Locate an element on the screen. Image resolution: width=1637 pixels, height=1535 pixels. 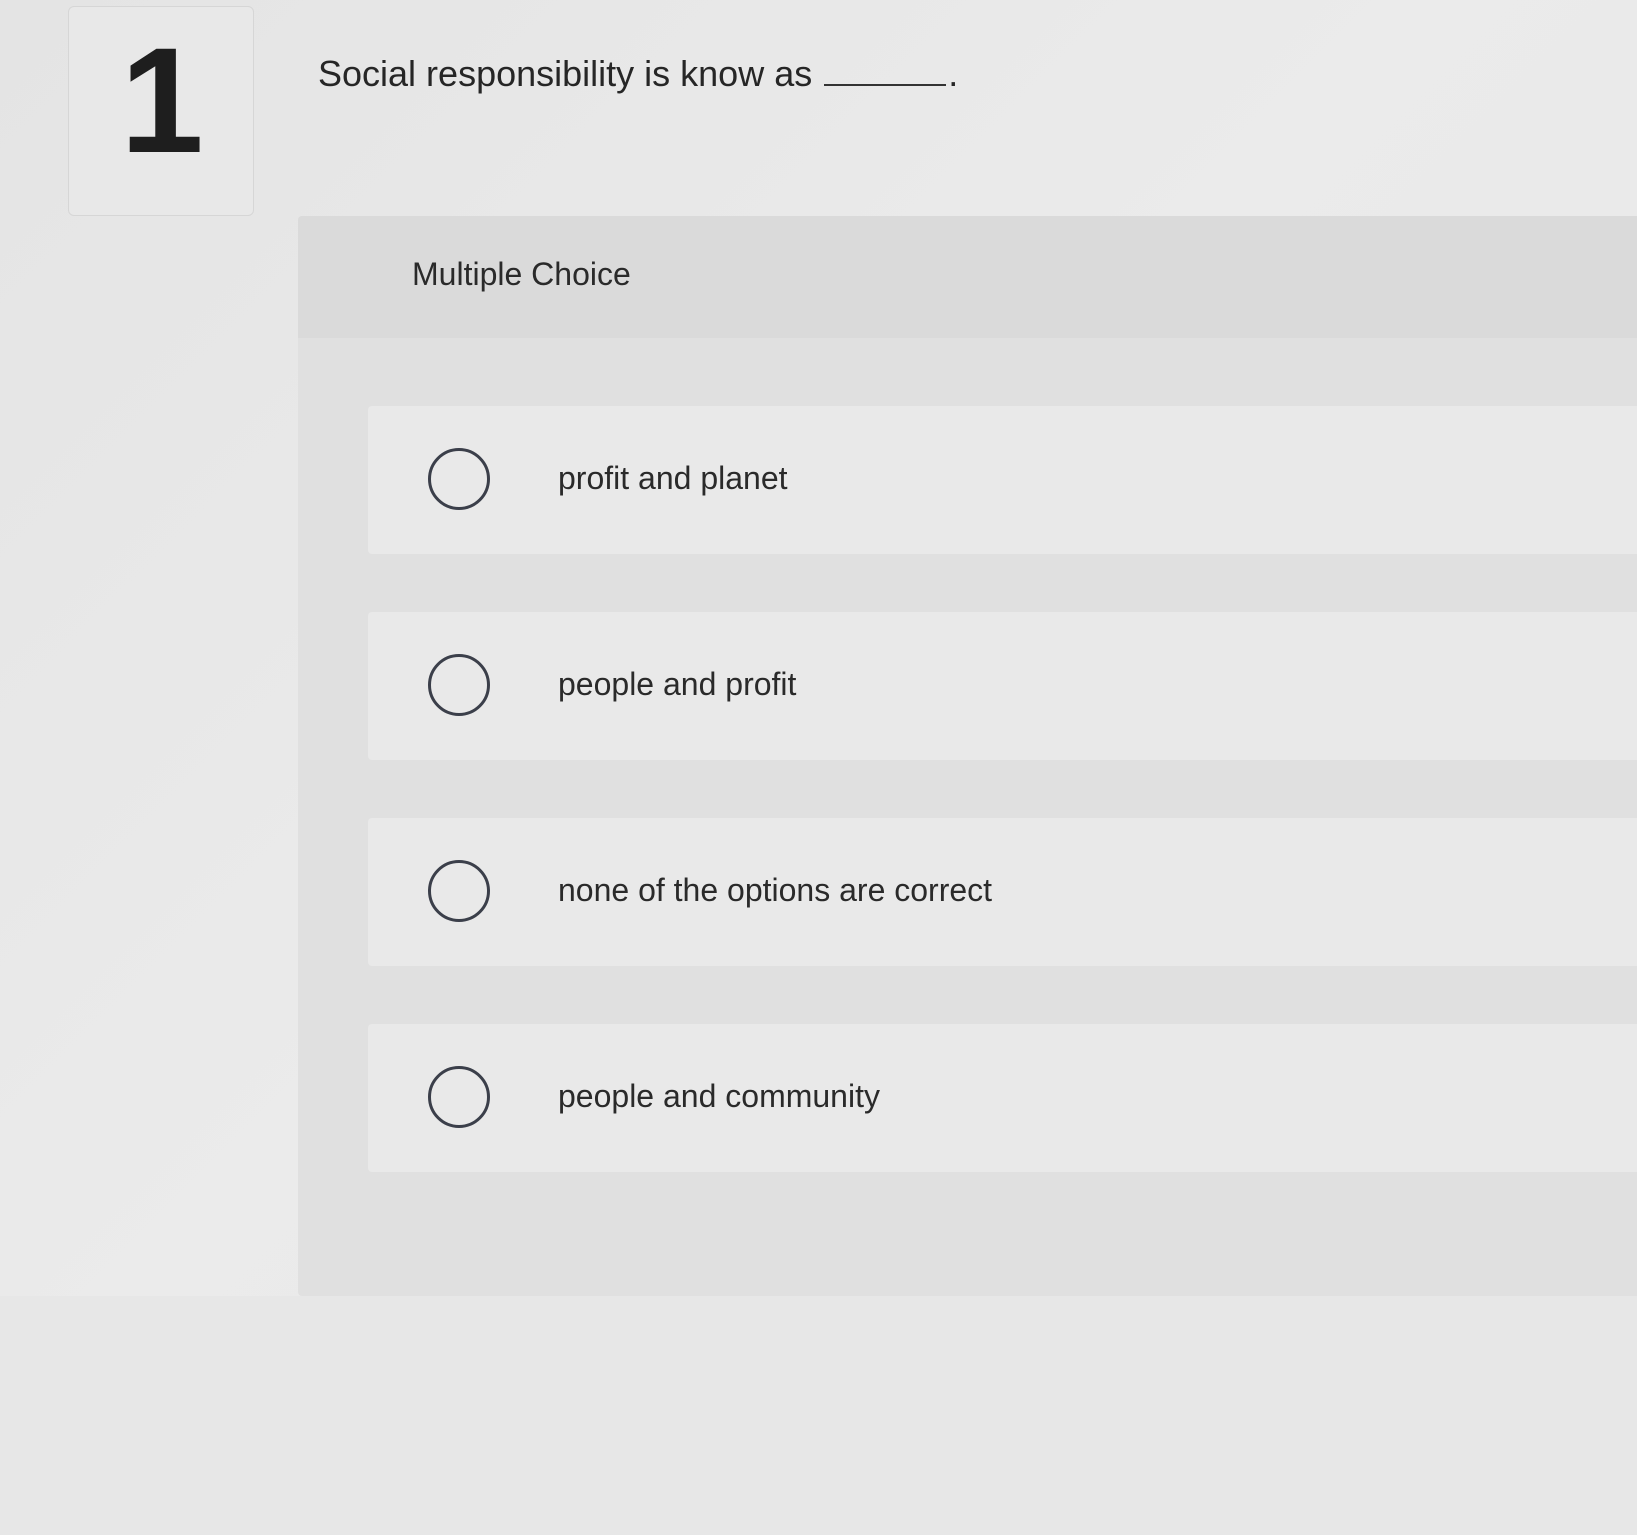
multiple-choice-title: Multiple Choice is located at coordinates (521, 274).